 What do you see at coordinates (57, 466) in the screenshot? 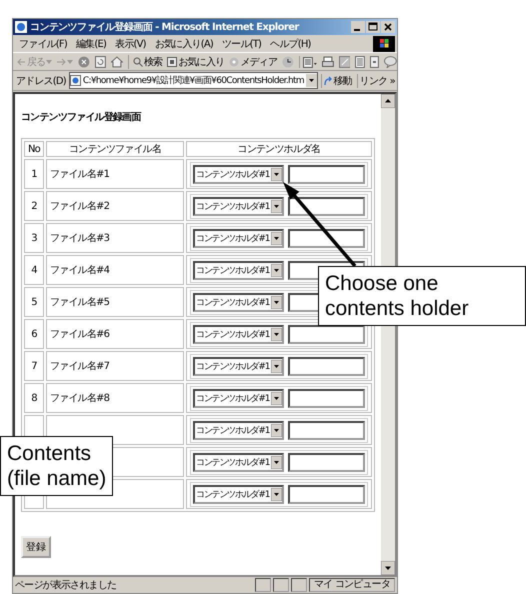
I see `callout-tooltip: Contents (file name)` at bounding box center [57, 466].